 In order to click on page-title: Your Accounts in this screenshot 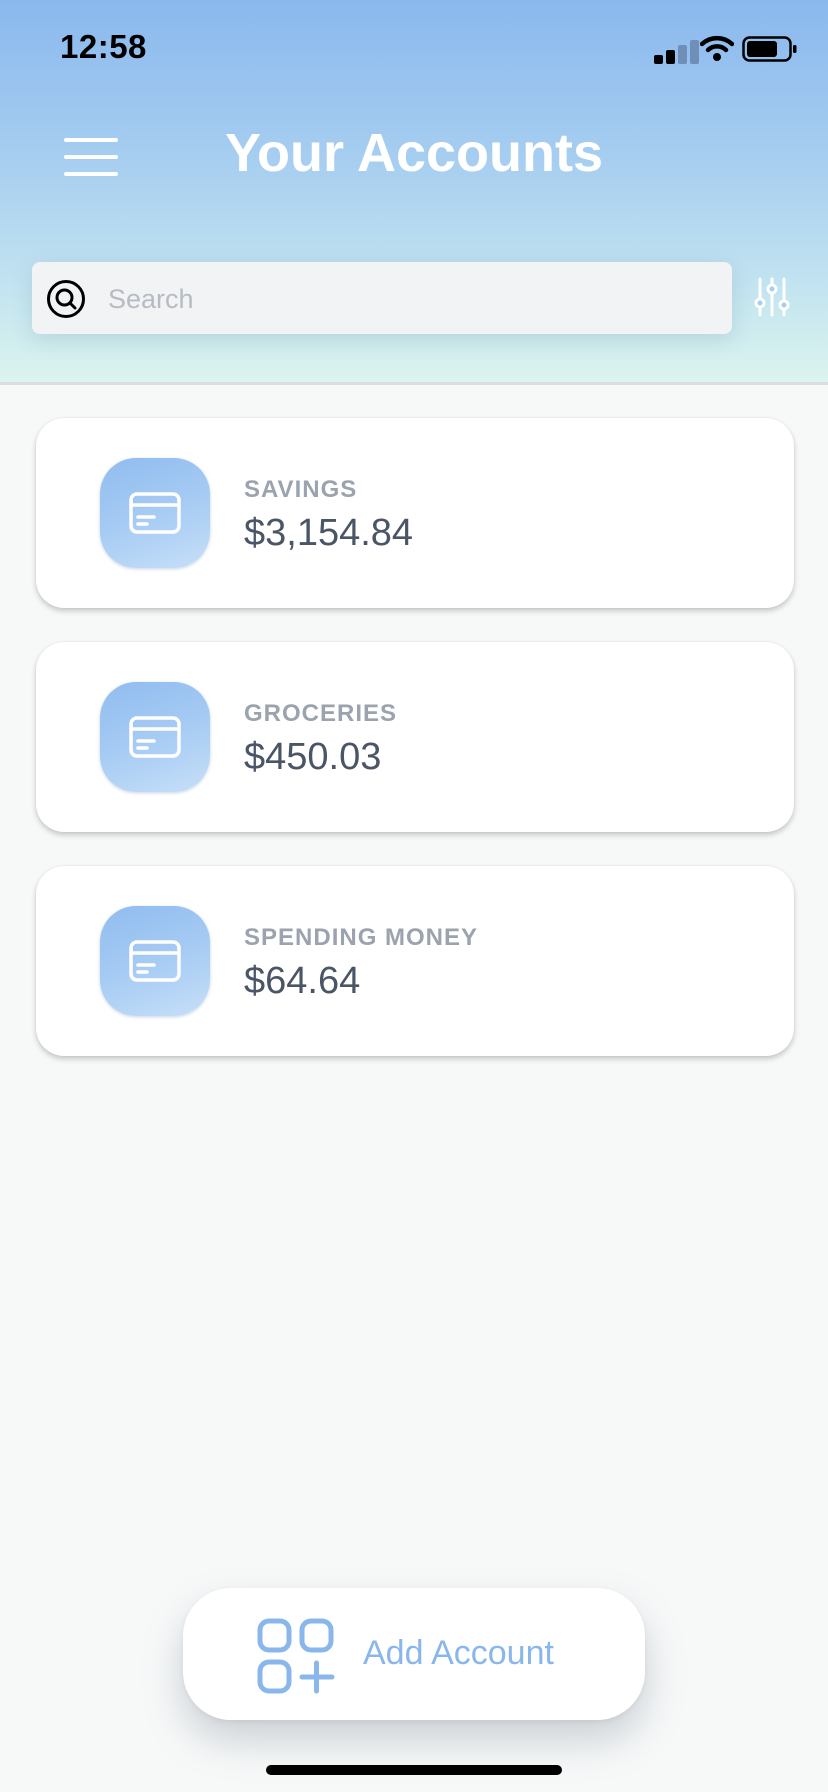, I will do `click(414, 153)`.